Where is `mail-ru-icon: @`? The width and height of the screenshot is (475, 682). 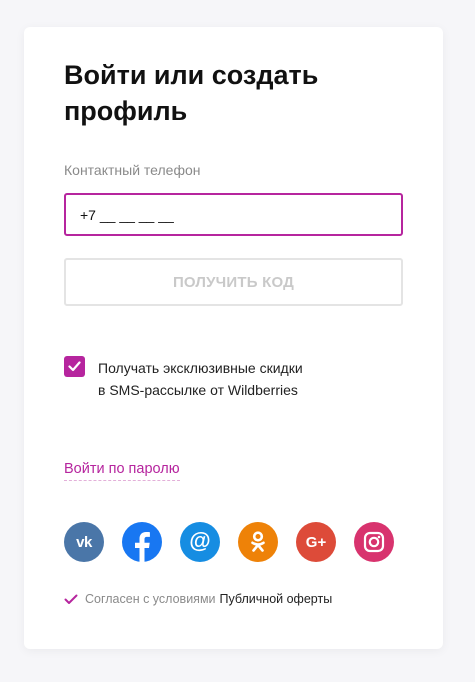 mail-ru-icon: @ is located at coordinates (200, 540).